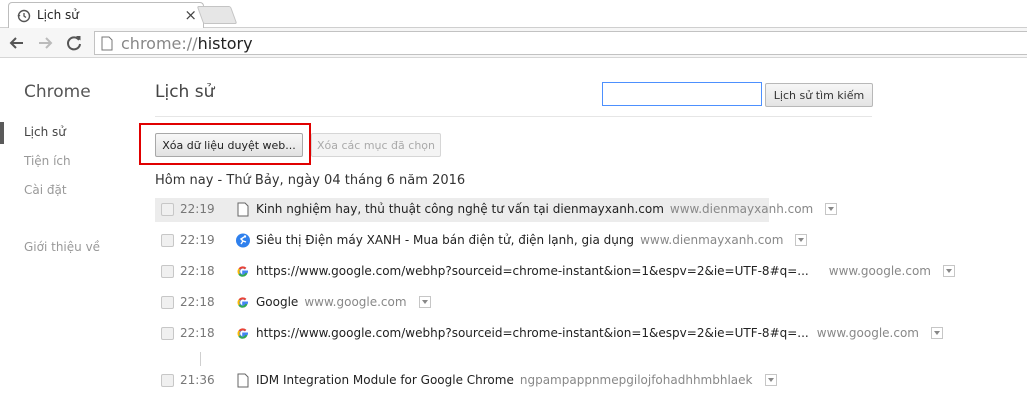  I want to click on time-gap-separator, so click(200, 359).